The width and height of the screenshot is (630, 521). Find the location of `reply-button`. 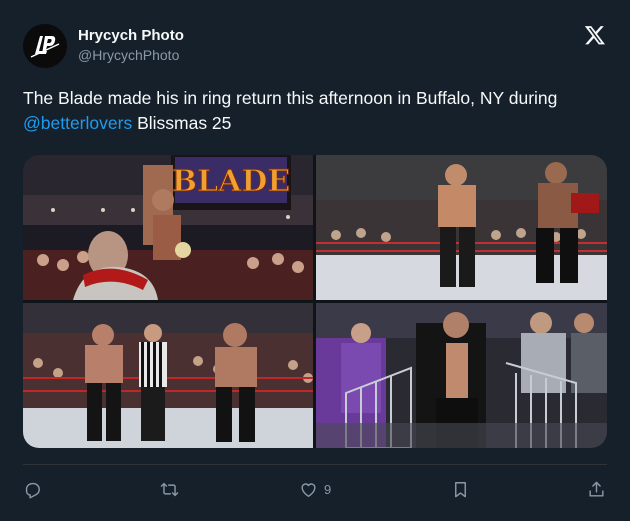

reply-button is located at coordinates (32, 489).